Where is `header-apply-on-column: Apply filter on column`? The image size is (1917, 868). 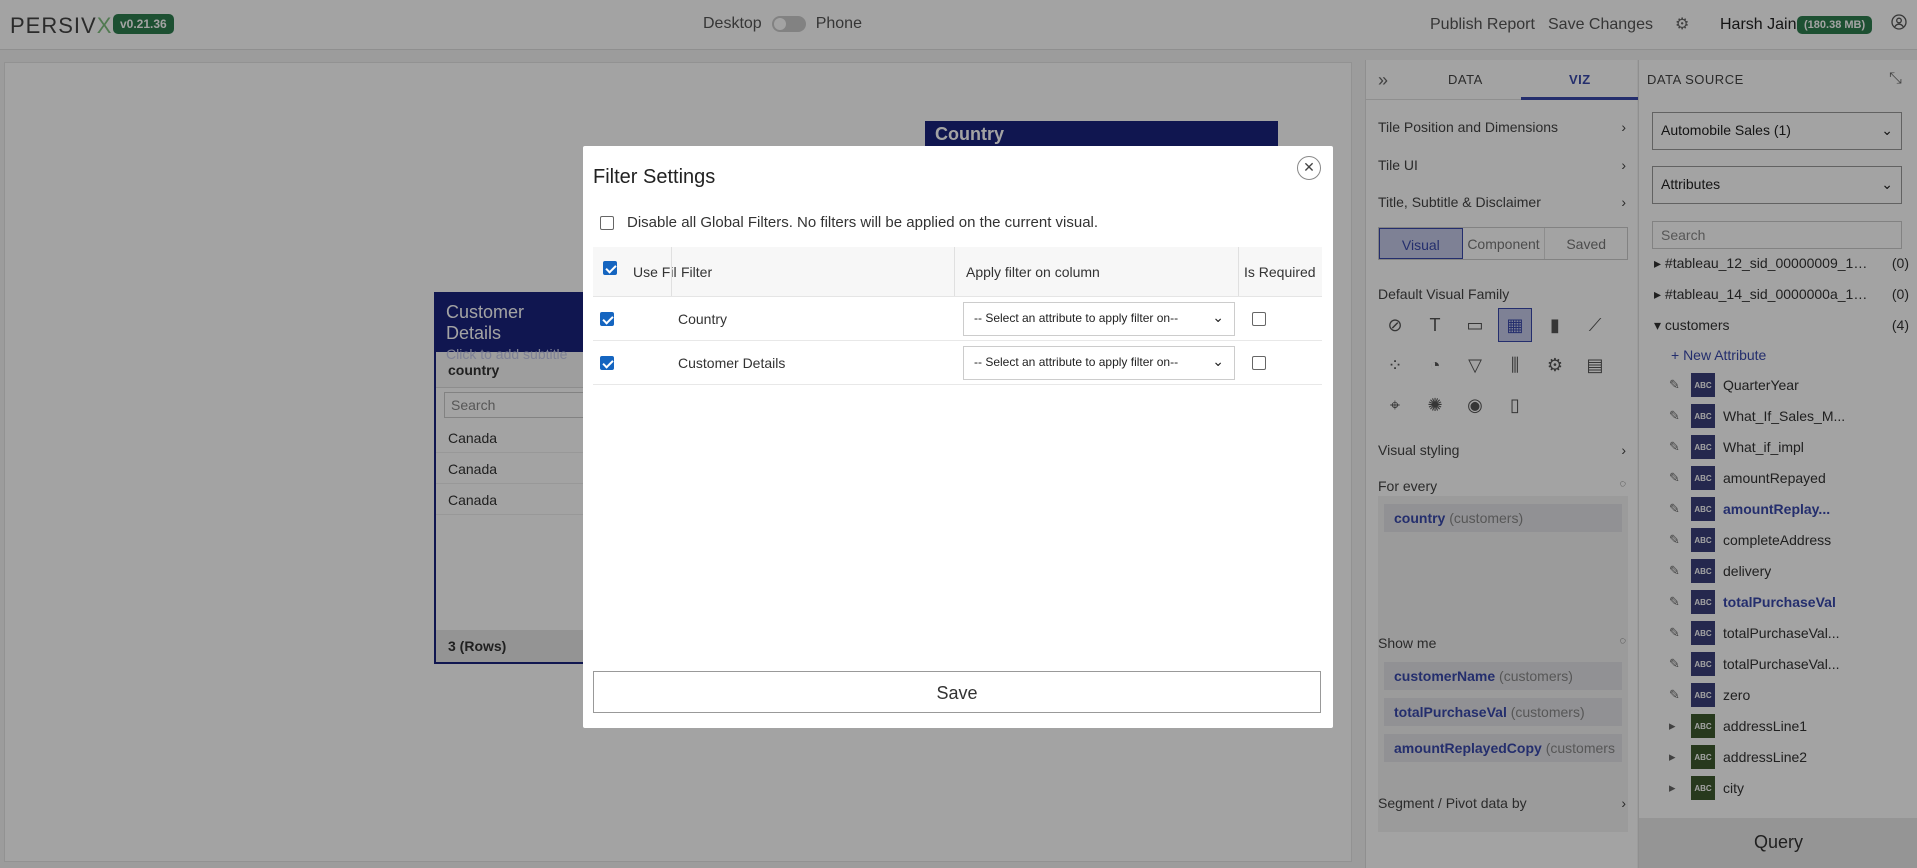
header-apply-on-column: Apply filter on column is located at coordinates (1033, 271).